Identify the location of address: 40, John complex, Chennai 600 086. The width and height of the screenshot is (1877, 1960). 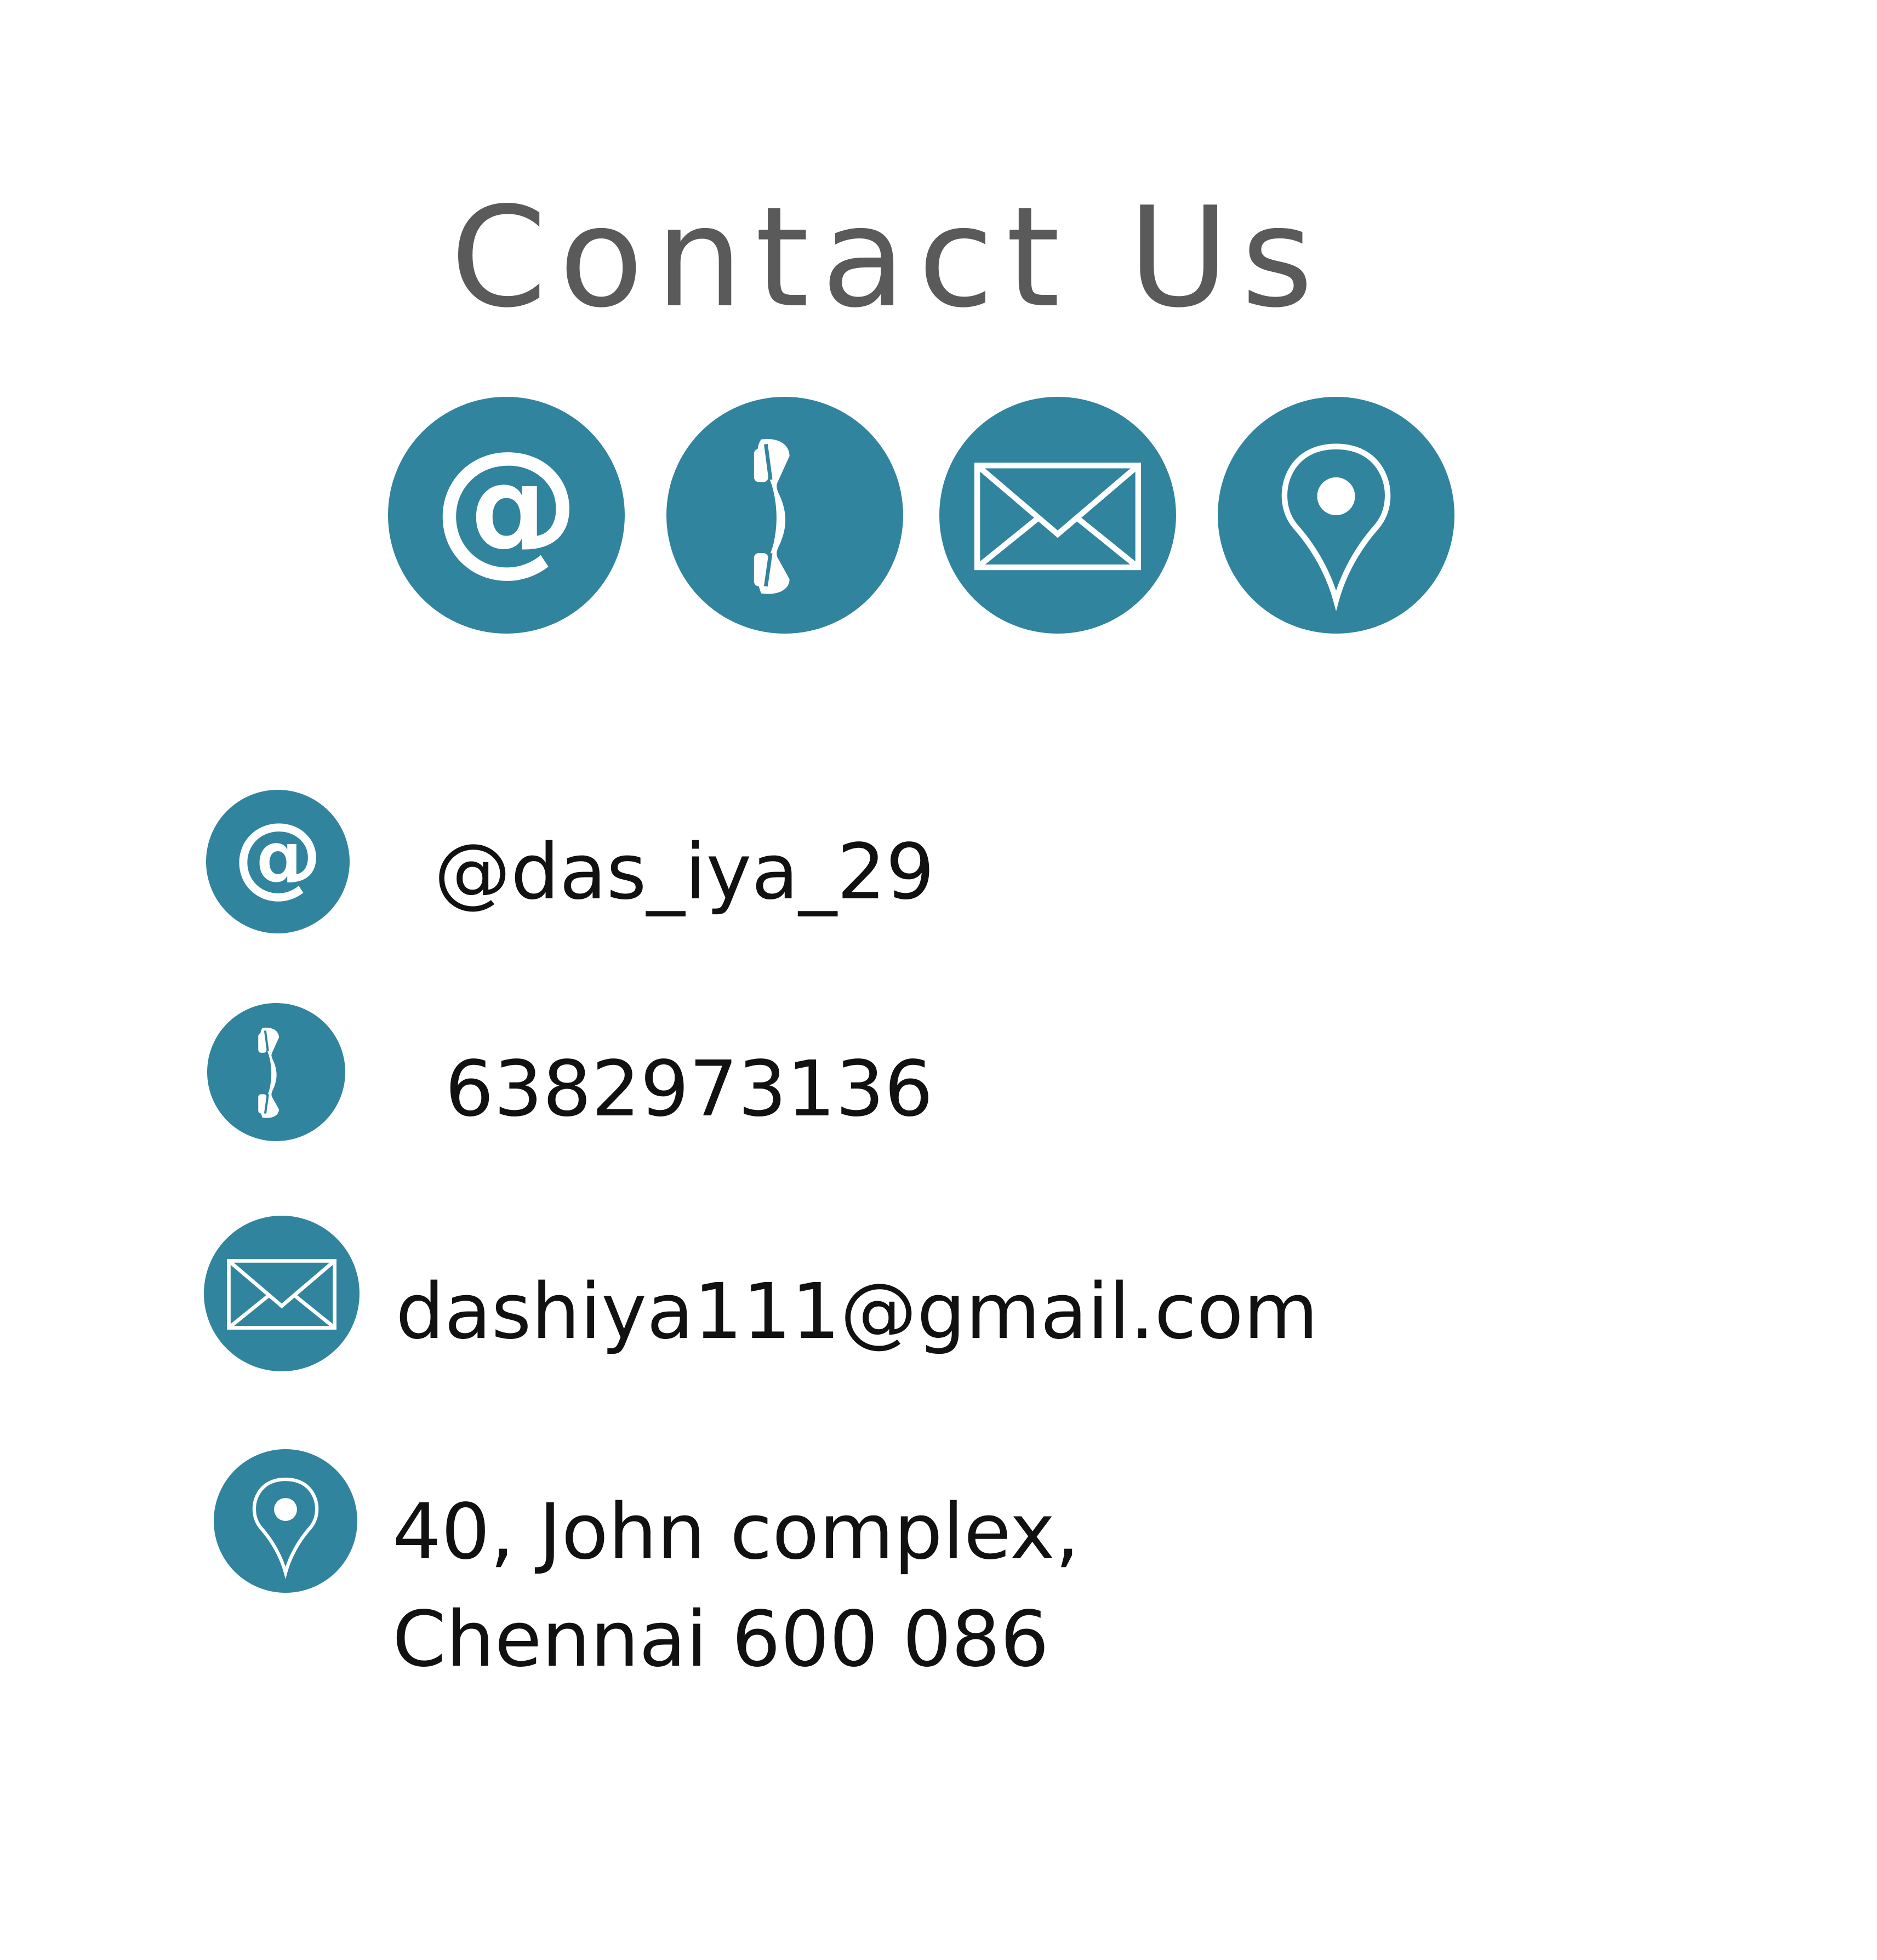
(736, 1586).